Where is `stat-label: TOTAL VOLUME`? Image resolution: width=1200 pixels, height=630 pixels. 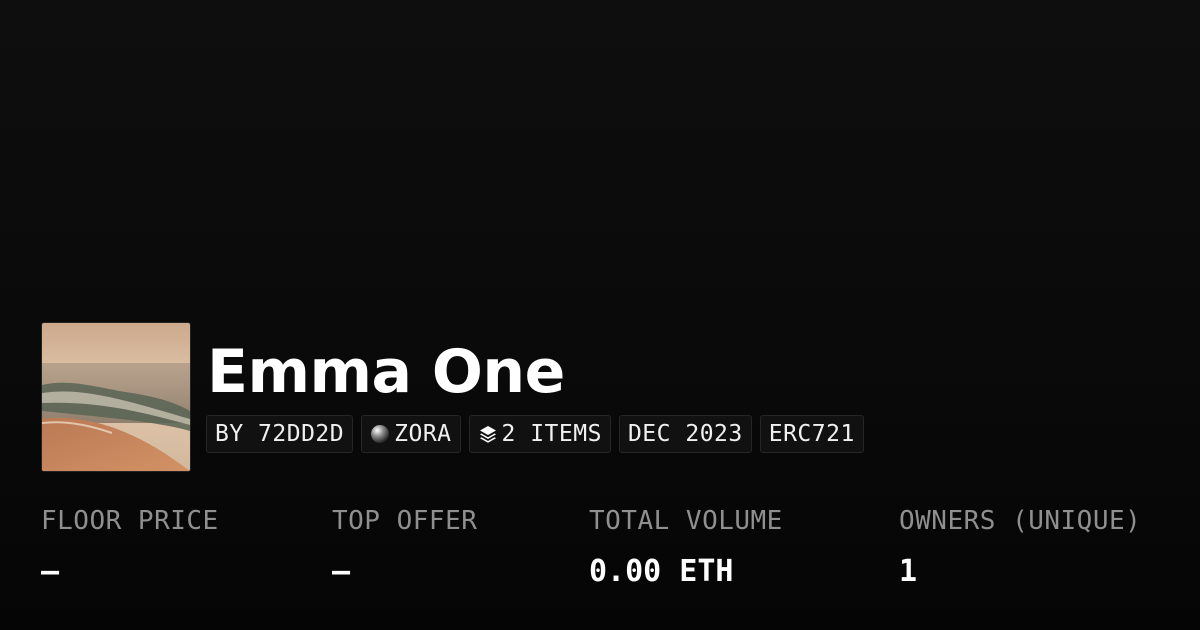
stat-label: TOTAL VOLUME is located at coordinates (686, 521).